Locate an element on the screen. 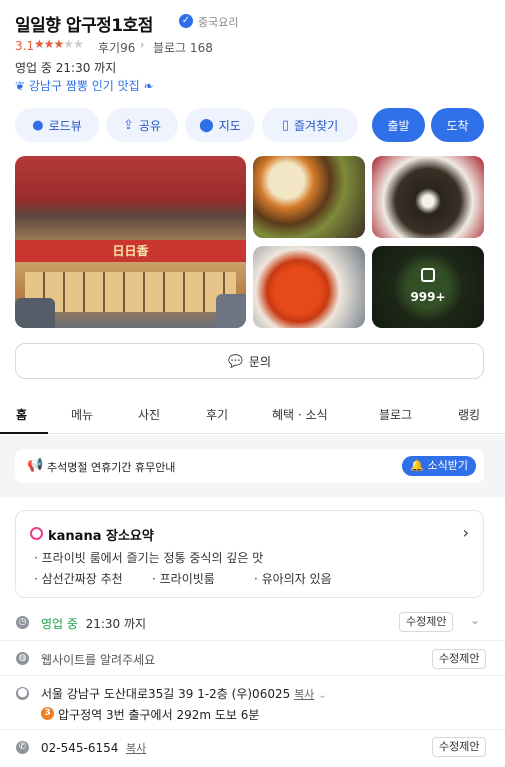  open-status: 영업 중 21:30 까지 is located at coordinates (65, 67).